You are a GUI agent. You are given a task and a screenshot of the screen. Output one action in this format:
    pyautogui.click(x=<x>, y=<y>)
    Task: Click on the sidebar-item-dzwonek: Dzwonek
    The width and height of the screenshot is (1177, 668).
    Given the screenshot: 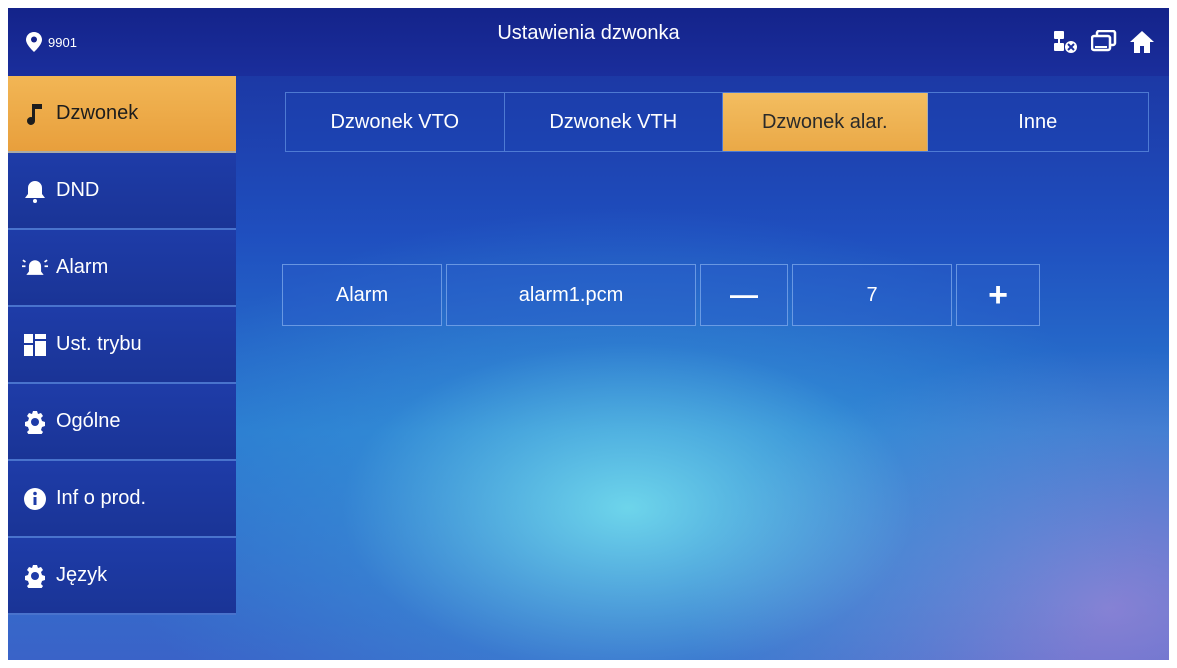 What is the action you would take?
    pyautogui.click(x=122, y=114)
    